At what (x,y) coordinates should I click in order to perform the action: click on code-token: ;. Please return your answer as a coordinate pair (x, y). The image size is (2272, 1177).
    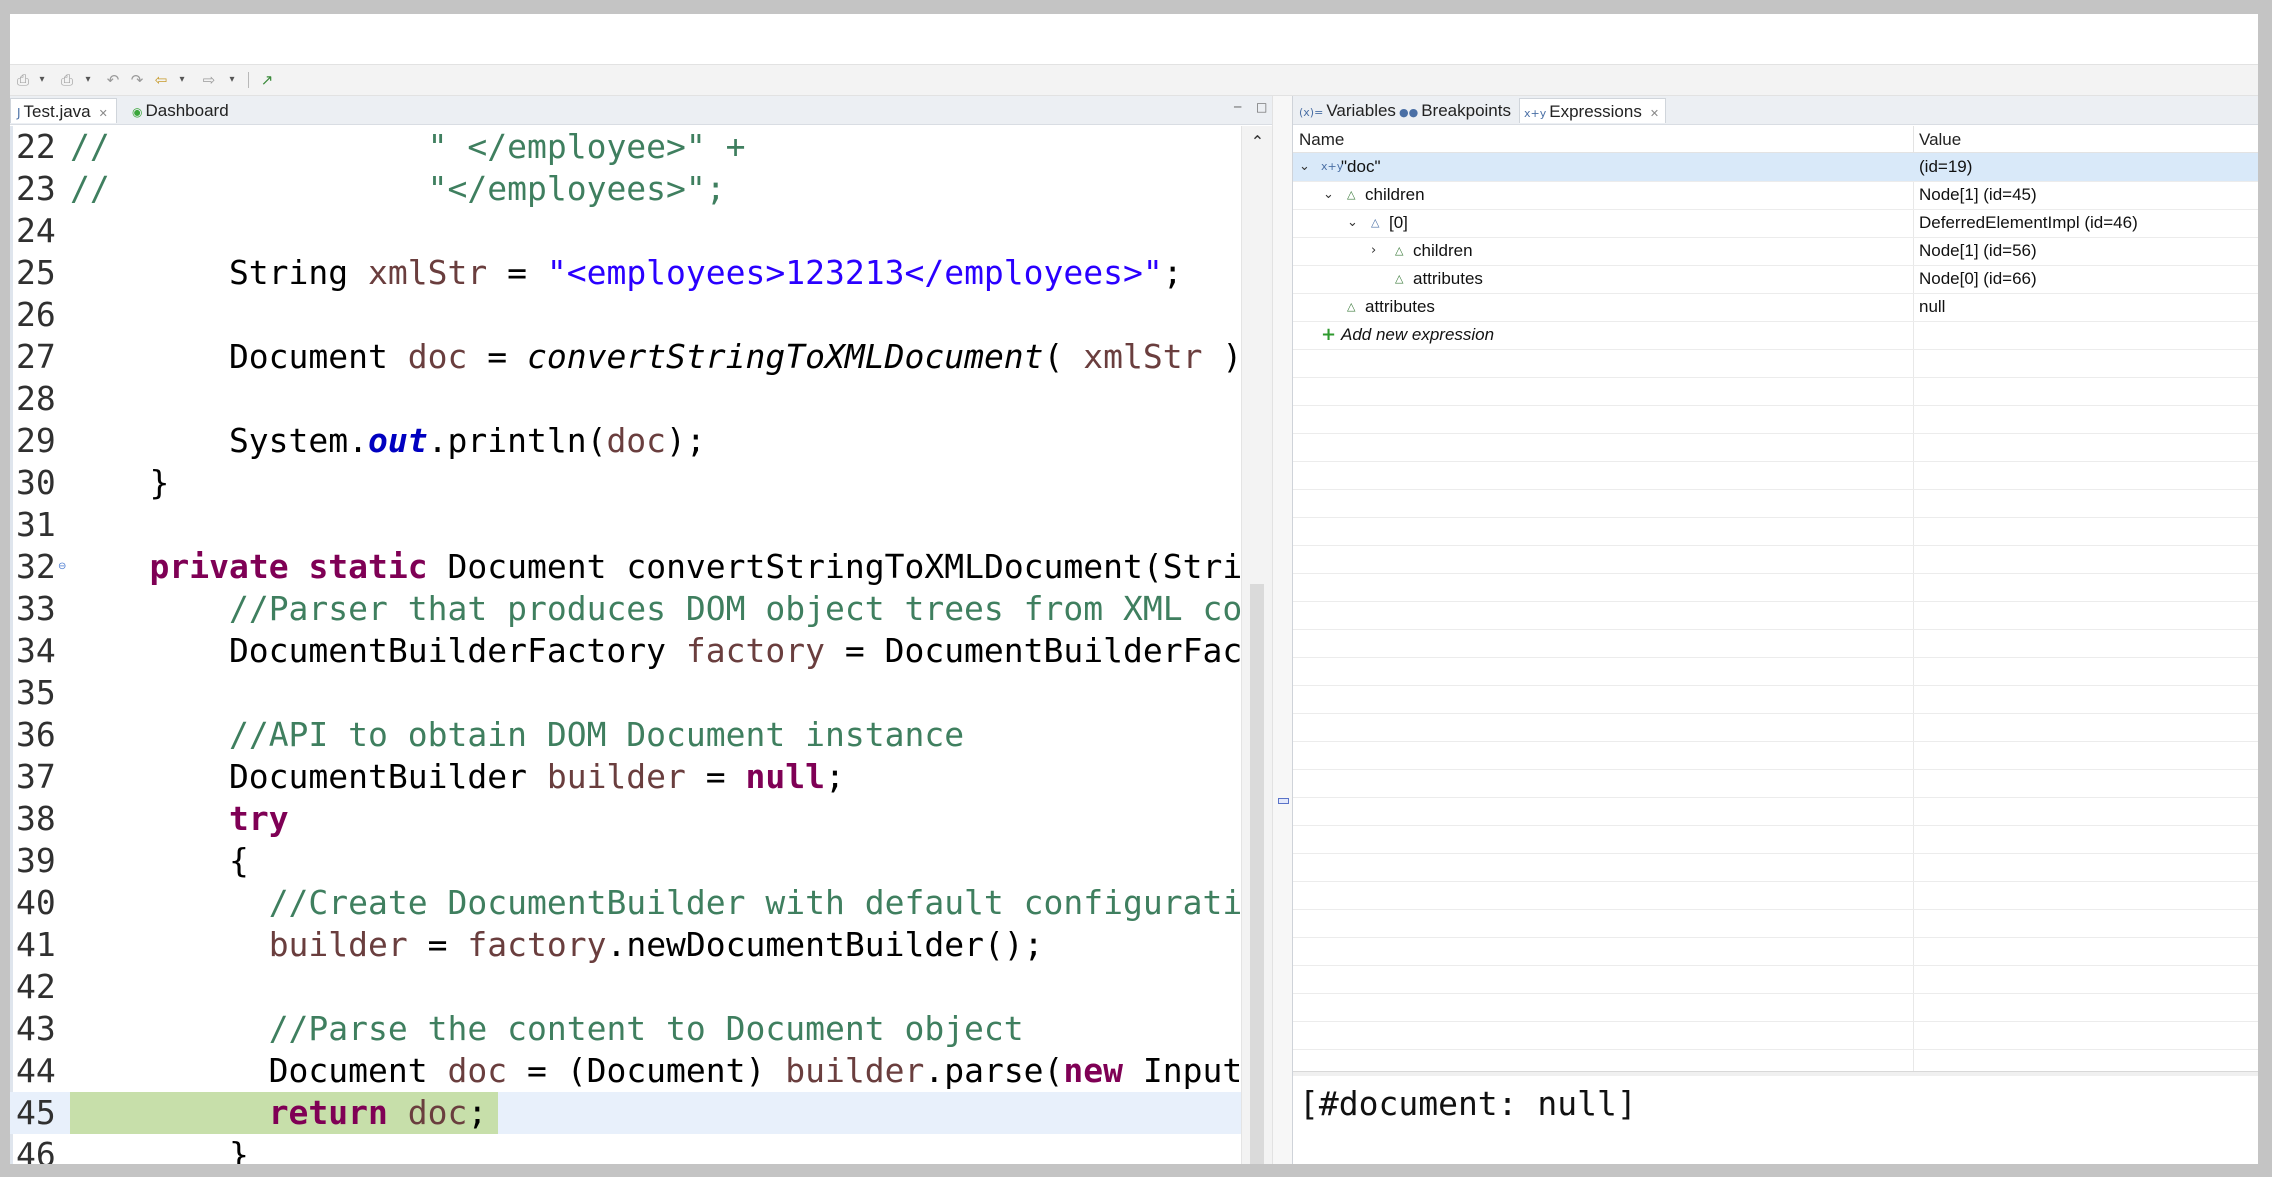
    Looking at the image, I should click on (835, 776).